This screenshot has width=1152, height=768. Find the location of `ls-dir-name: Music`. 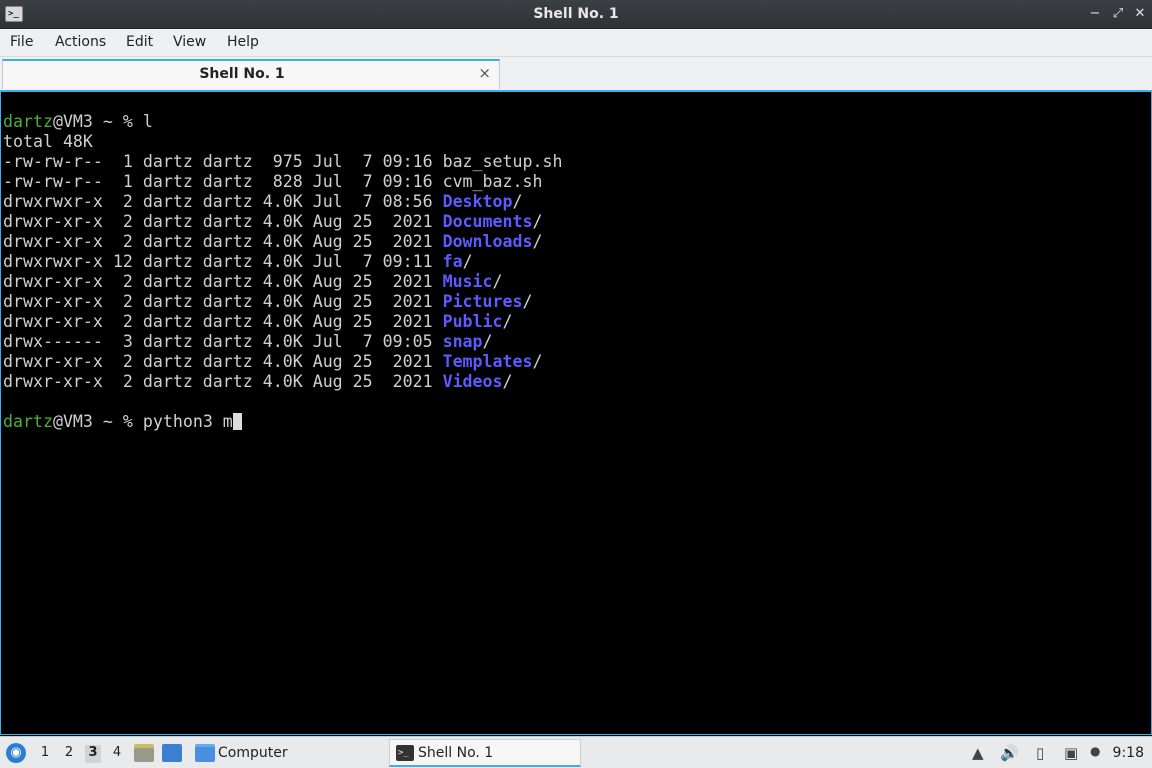

ls-dir-name: Music is located at coordinates (467, 281).